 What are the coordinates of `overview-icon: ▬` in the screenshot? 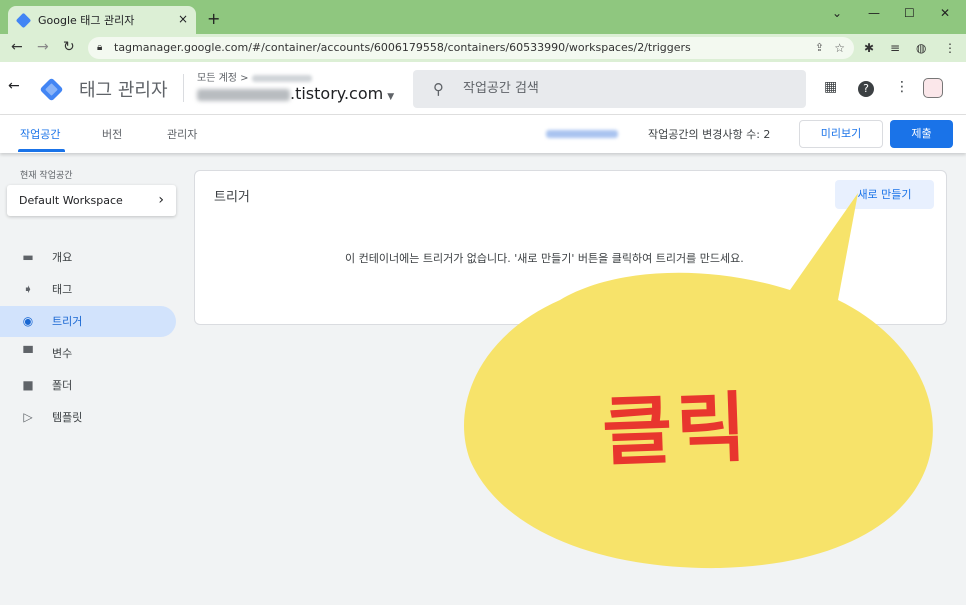 It's located at (28, 257).